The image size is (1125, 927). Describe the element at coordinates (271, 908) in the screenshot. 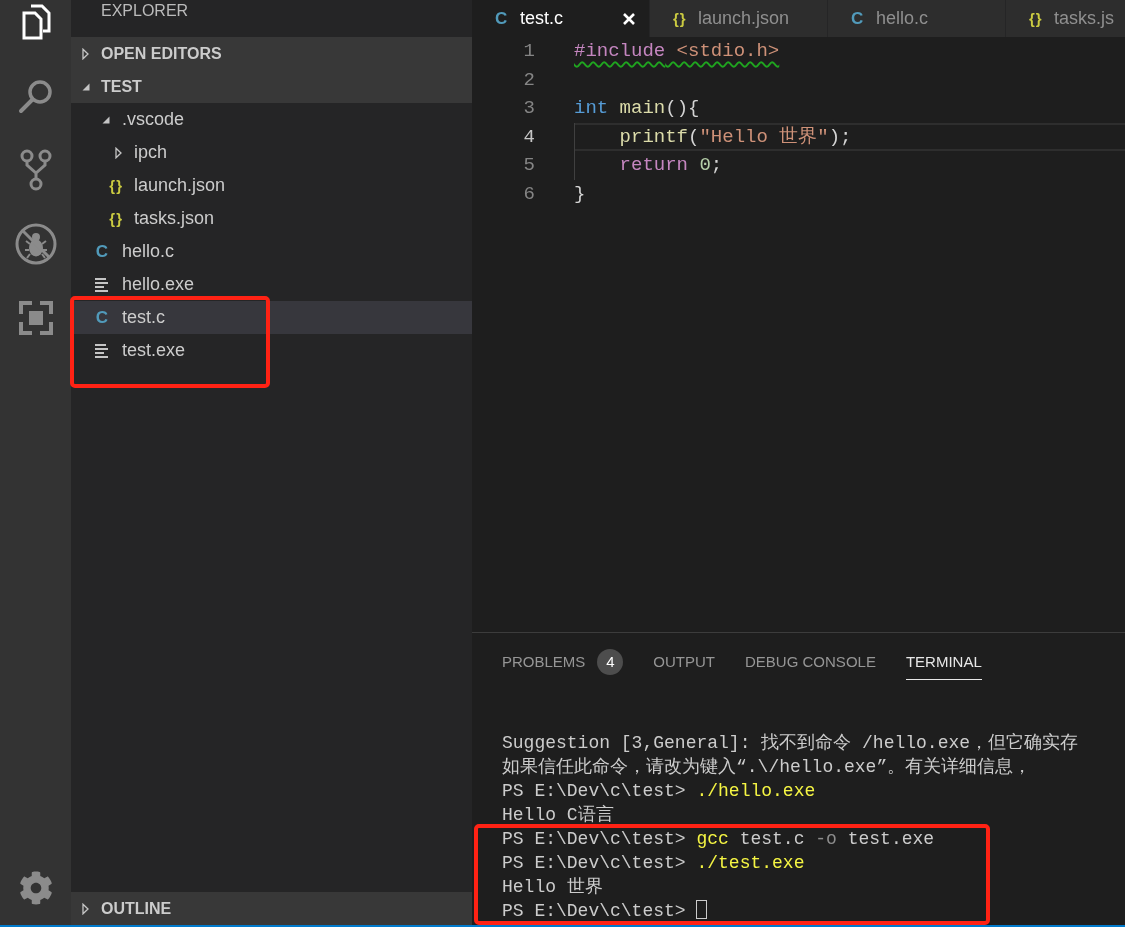

I see `section-header: OUTLINE` at that location.